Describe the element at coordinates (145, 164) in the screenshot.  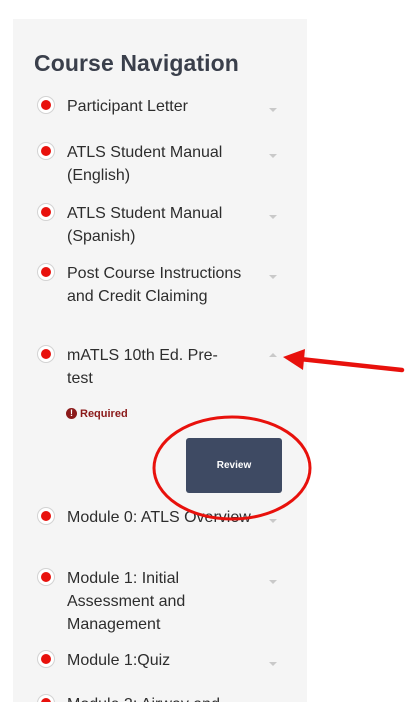
I see `nav-item-label: ATLS Student Manual (English)` at that location.